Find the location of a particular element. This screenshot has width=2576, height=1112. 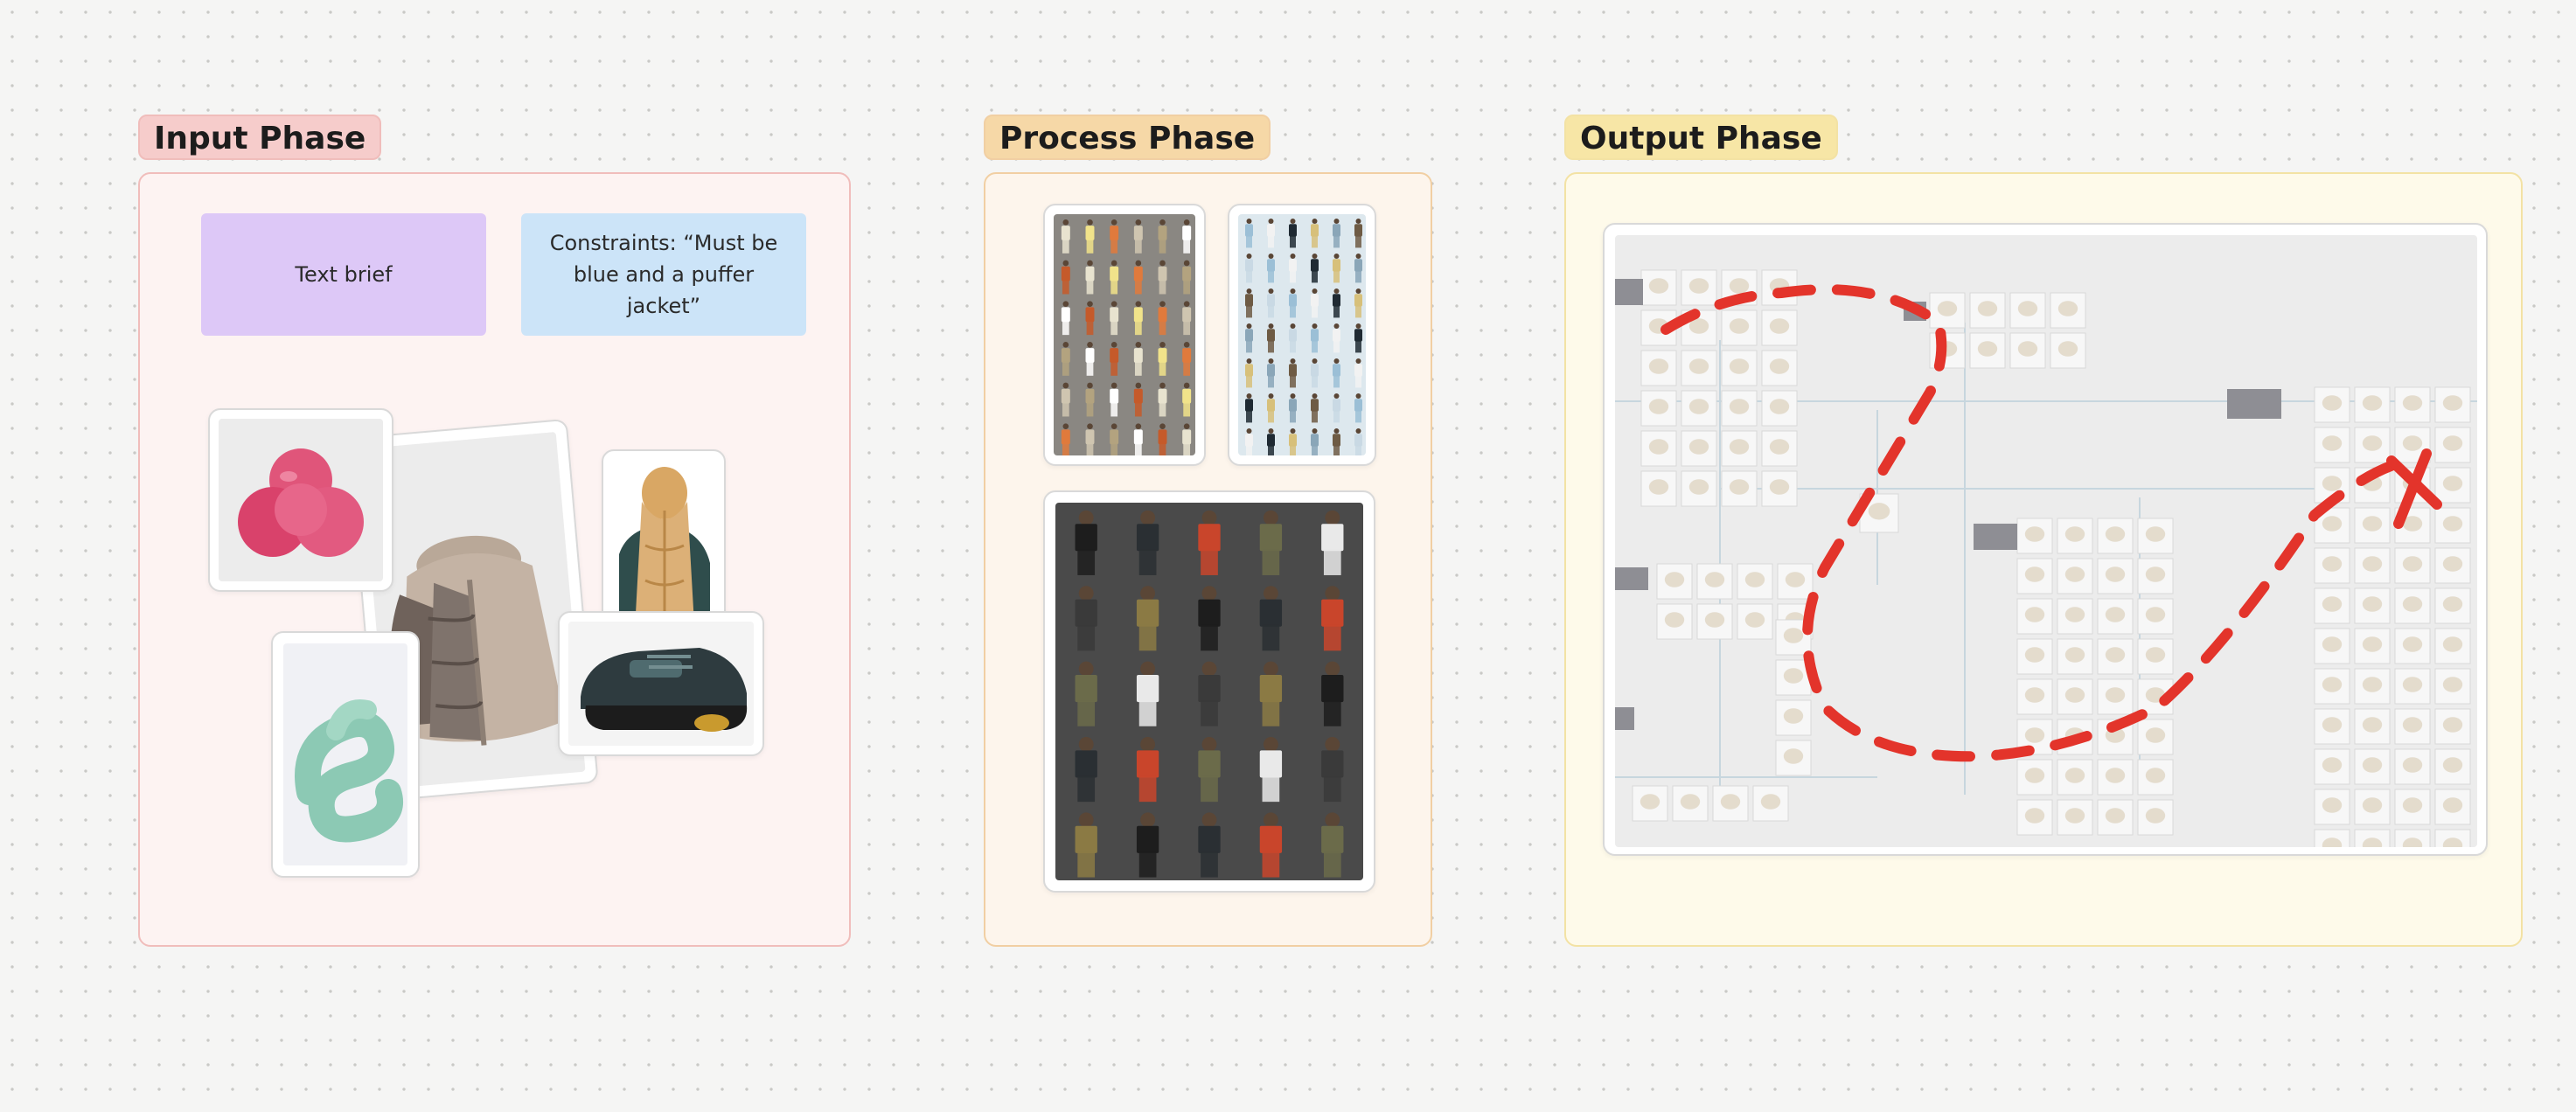

input-phase-label: Input Phase is located at coordinates (260, 137).